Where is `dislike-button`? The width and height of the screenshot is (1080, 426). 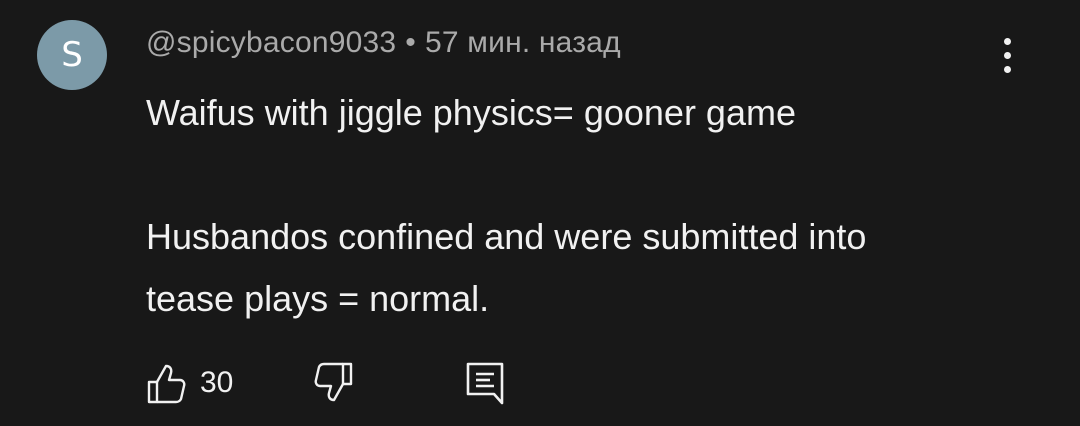 dislike-button is located at coordinates (334, 383).